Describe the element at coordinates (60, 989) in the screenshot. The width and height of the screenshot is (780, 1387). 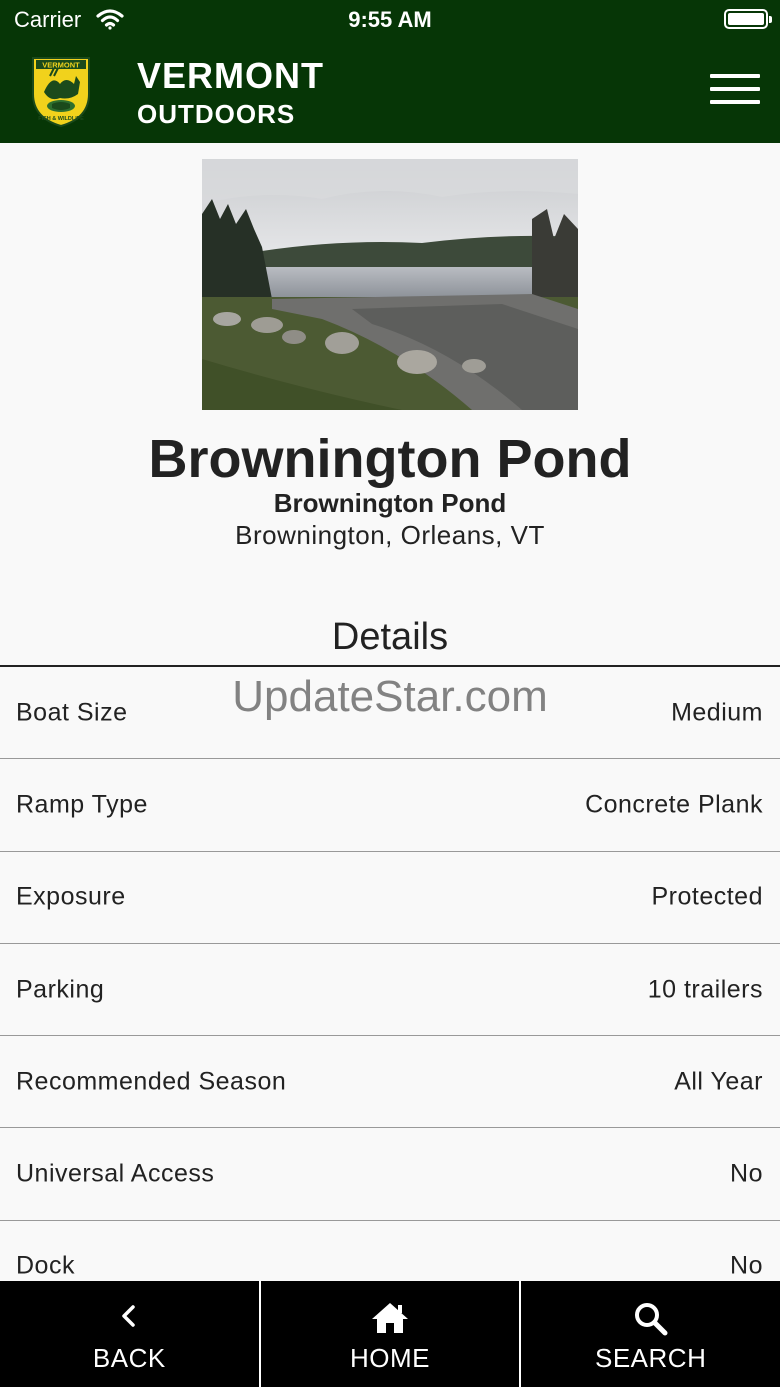
I see `detail-label: Parking` at that location.